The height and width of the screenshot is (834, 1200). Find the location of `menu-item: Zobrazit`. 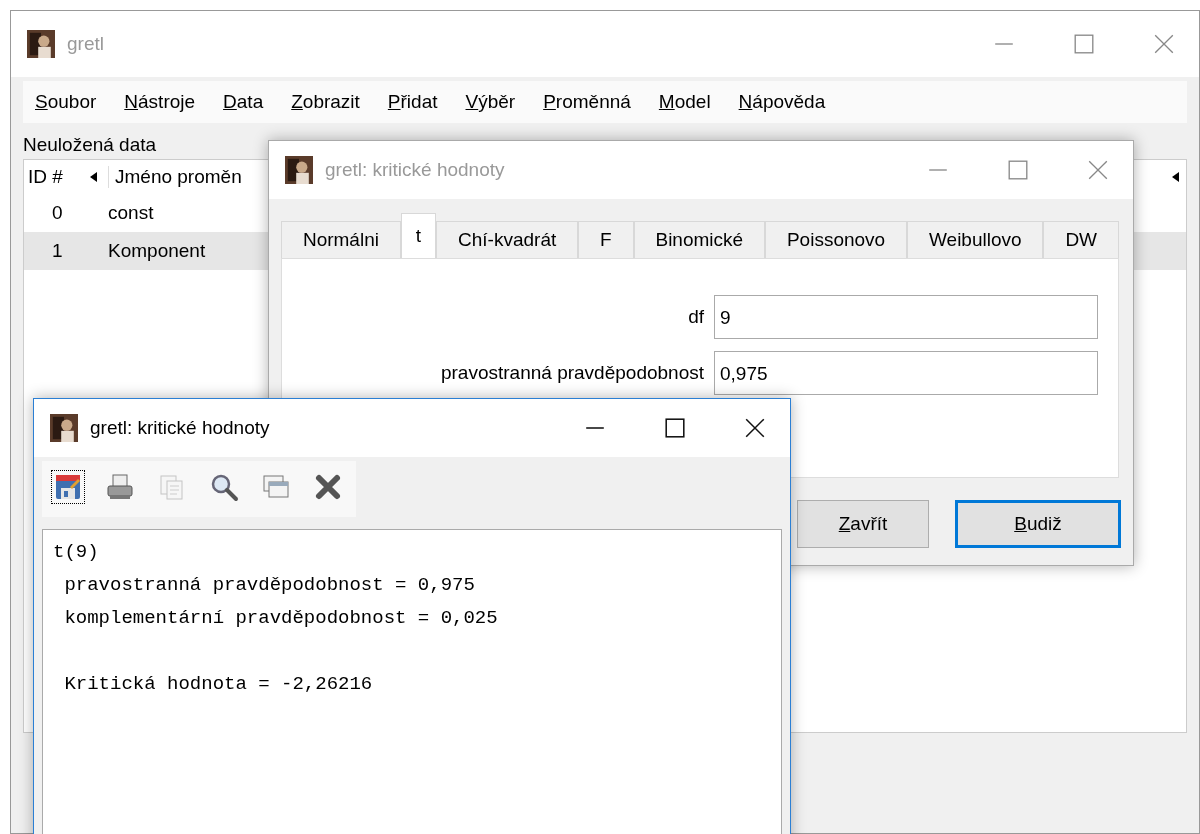

menu-item: Zobrazit is located at coordinates (325, 102).